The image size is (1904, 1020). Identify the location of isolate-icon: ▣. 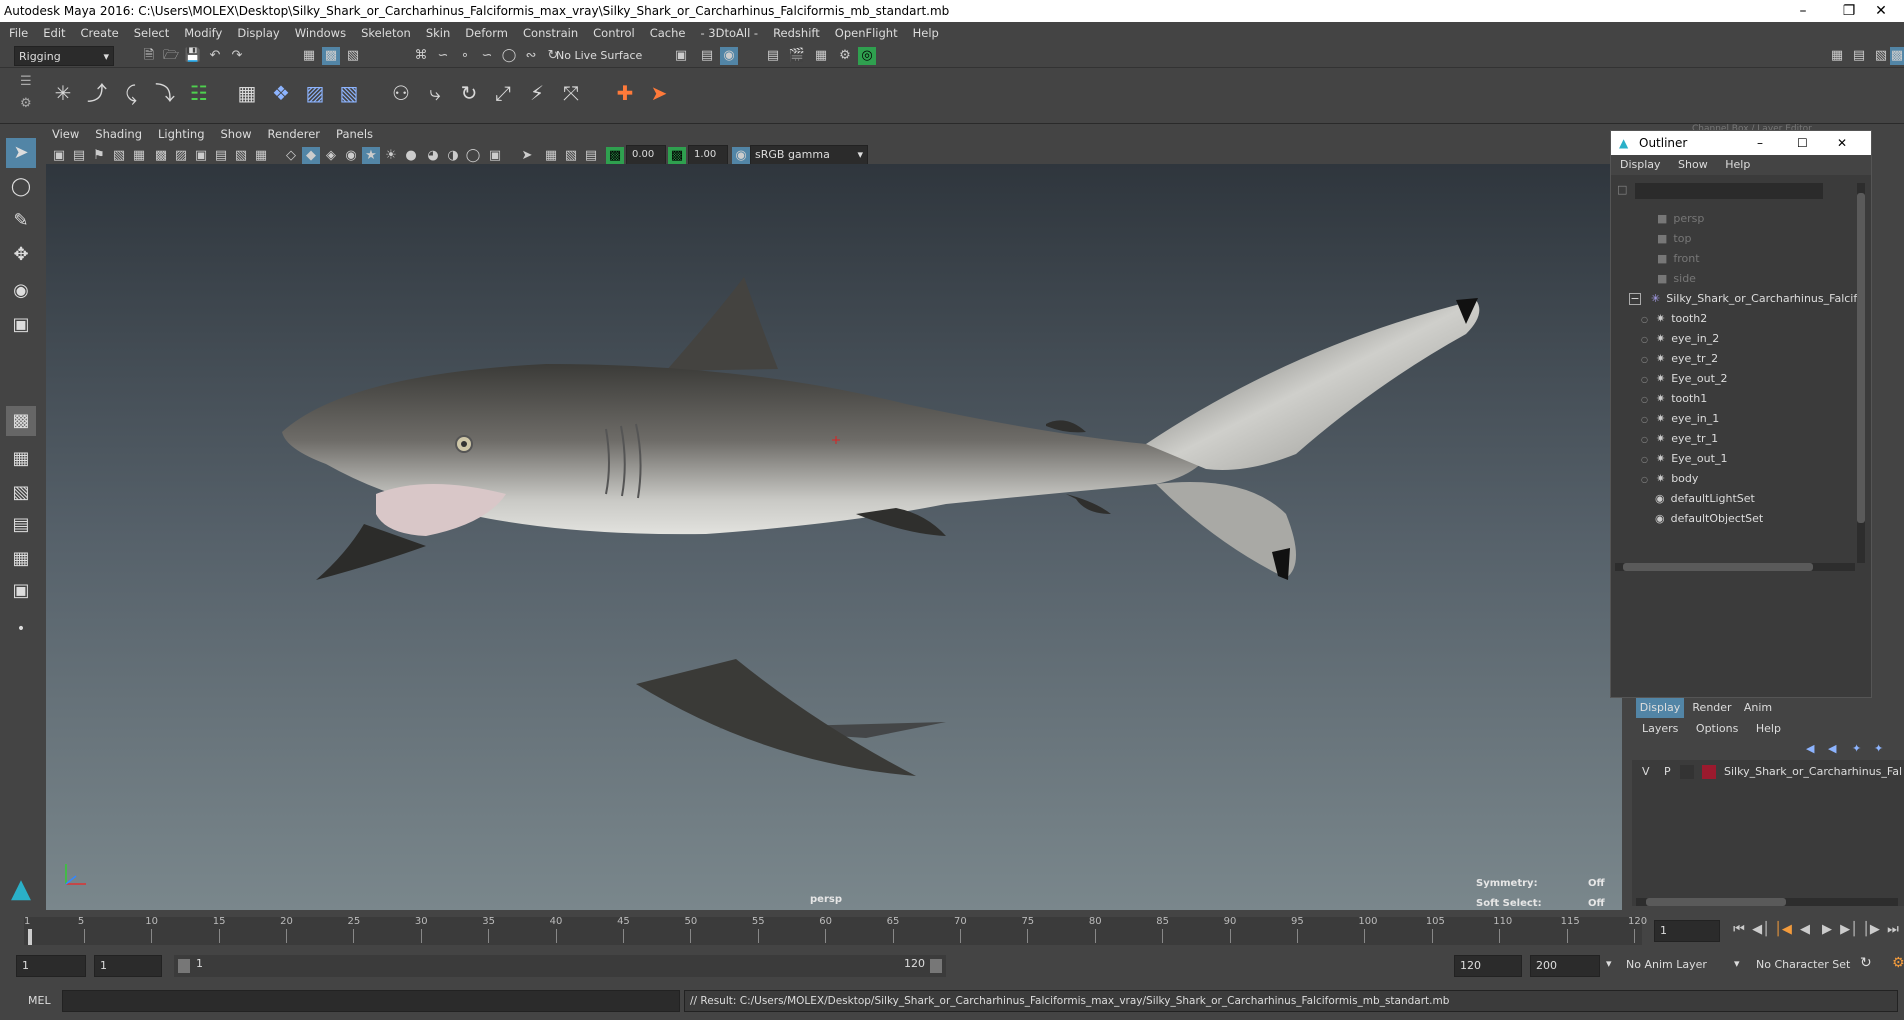
(495, 156).